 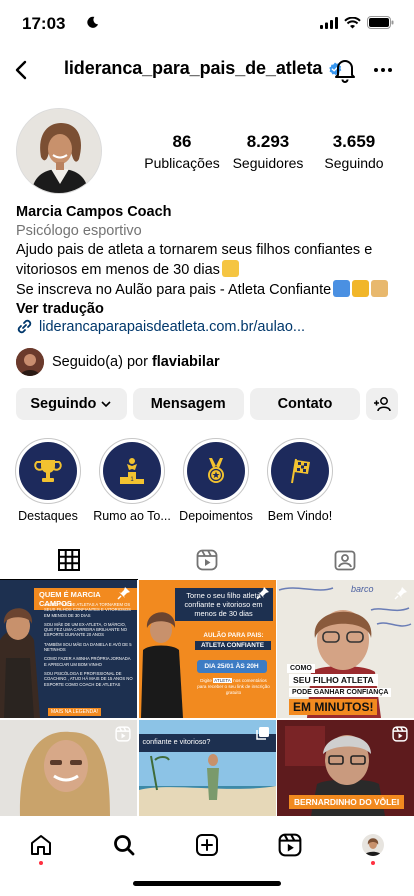 I want to click on post-tile: confiante e vitorioso?, so click(x=207, y=767).